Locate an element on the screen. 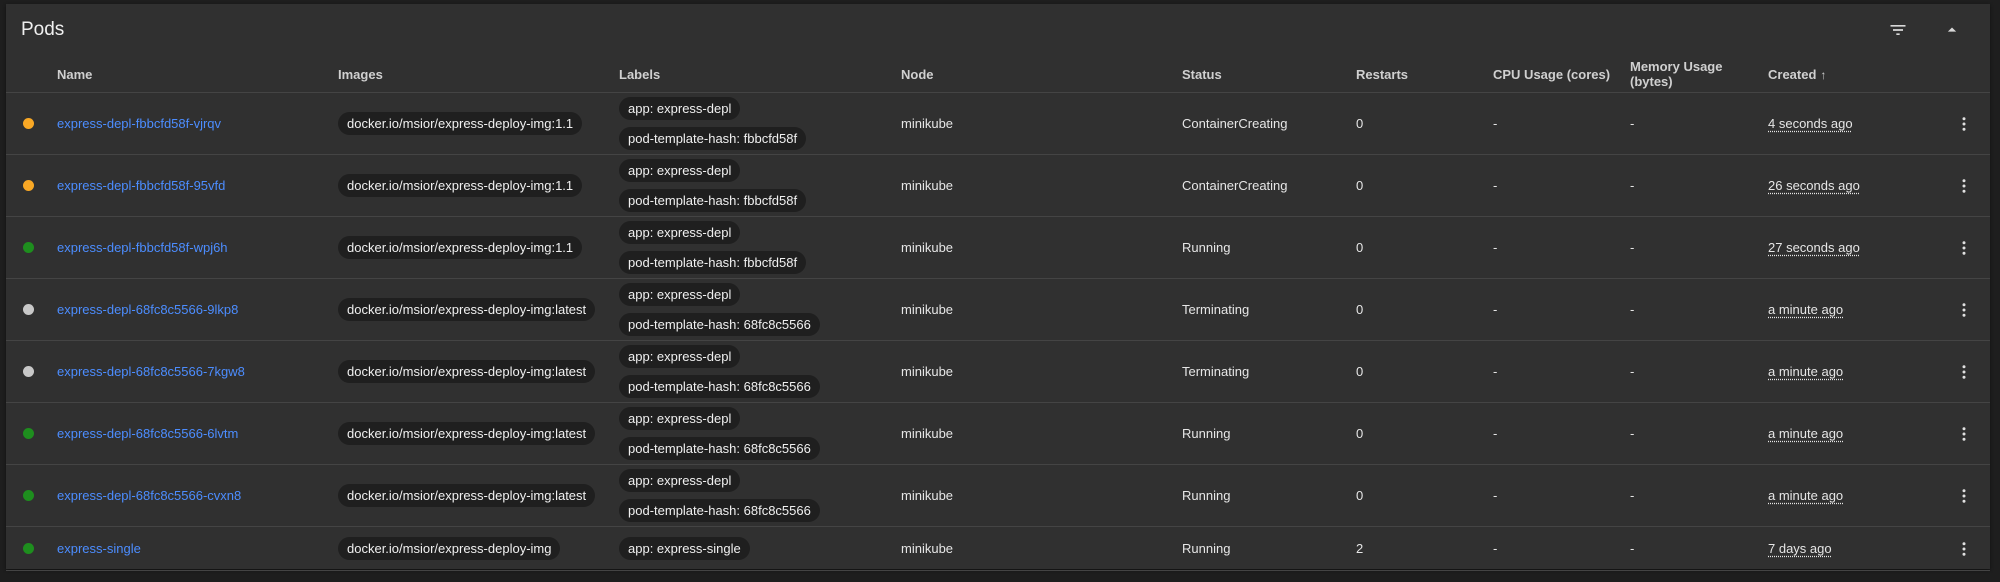  arrow-up-icon: ↑ is located at coordinates (1823, 74).